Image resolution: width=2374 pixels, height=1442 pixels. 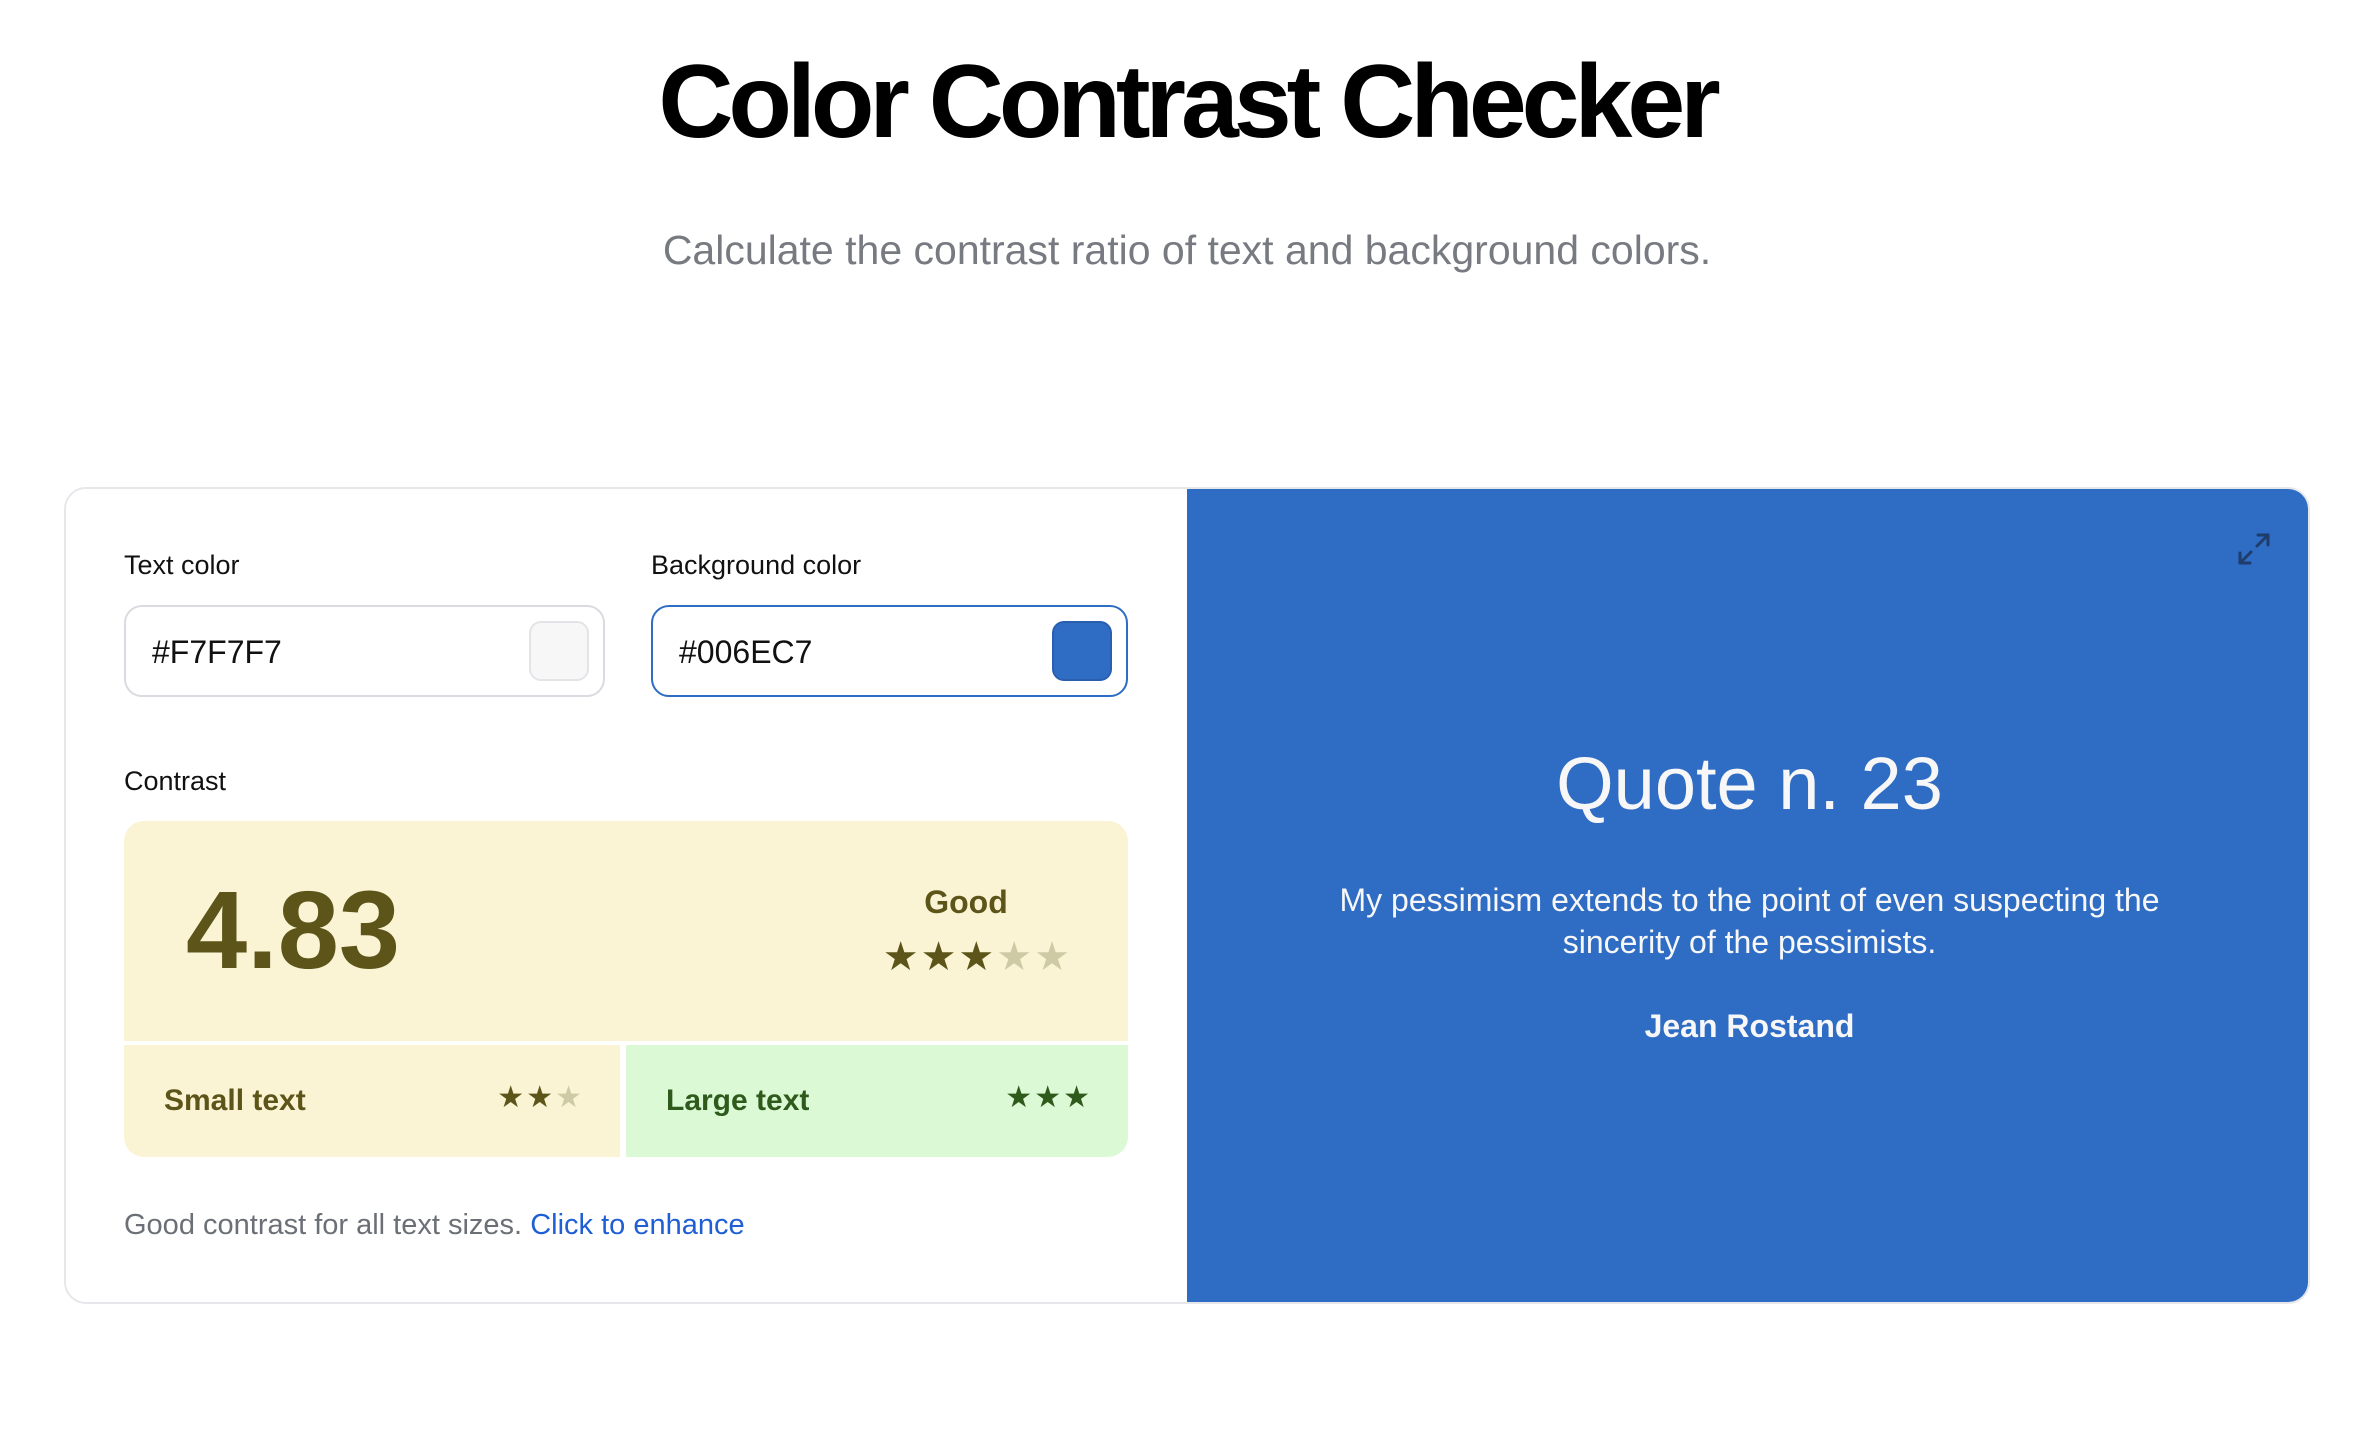 What do you see at coordinates (2254, 549) in the screenshot?
I see `expand-icon` at bounding box center [2254, 549].